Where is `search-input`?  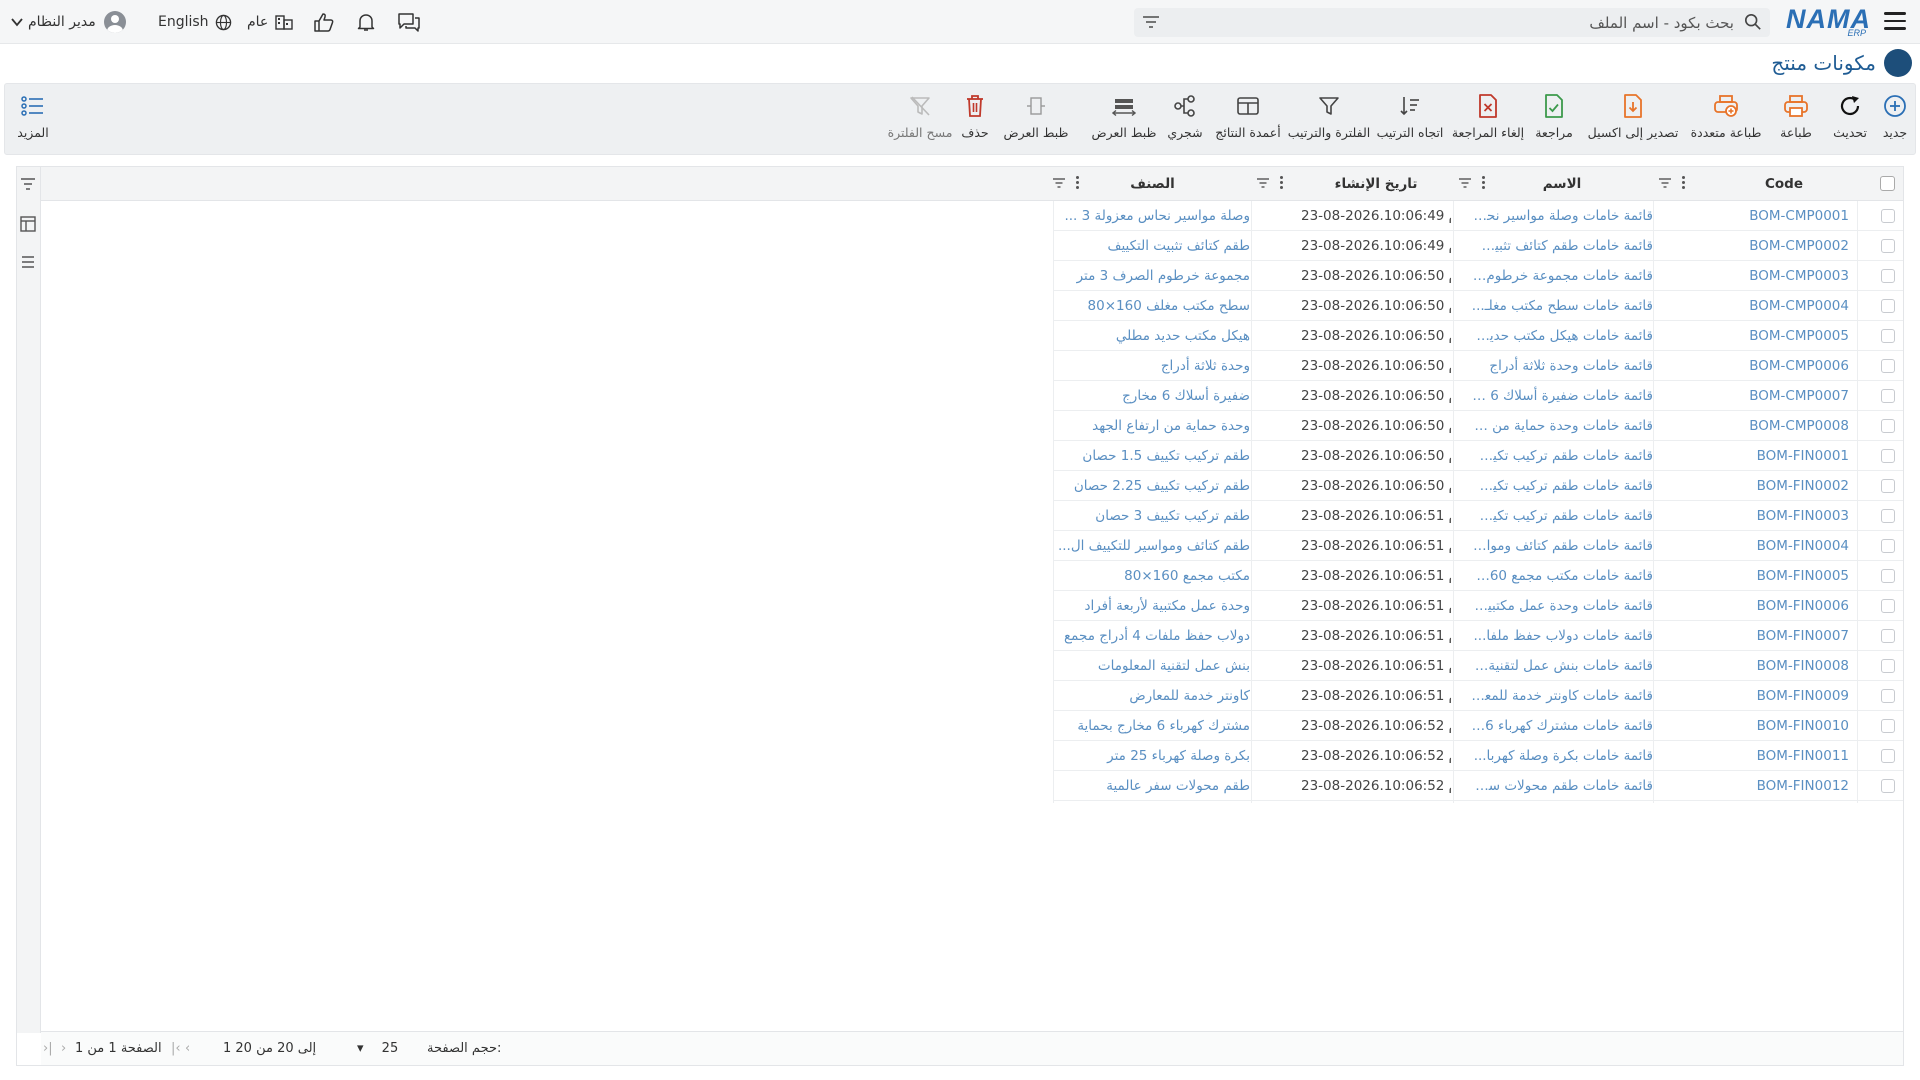
search-input is located at coordinates (1526, 22).